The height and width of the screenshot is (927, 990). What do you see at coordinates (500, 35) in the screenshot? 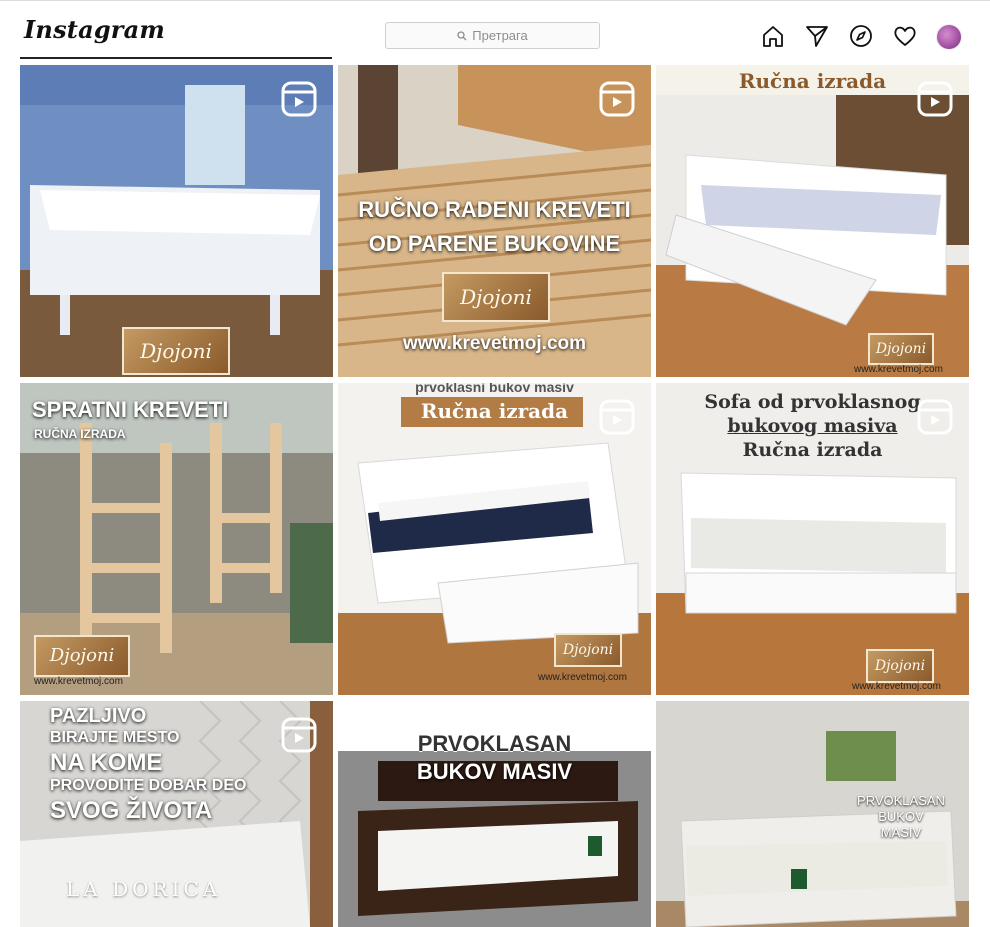
I see `search-placeholder: Претрага` at bounding box center [500, 35].